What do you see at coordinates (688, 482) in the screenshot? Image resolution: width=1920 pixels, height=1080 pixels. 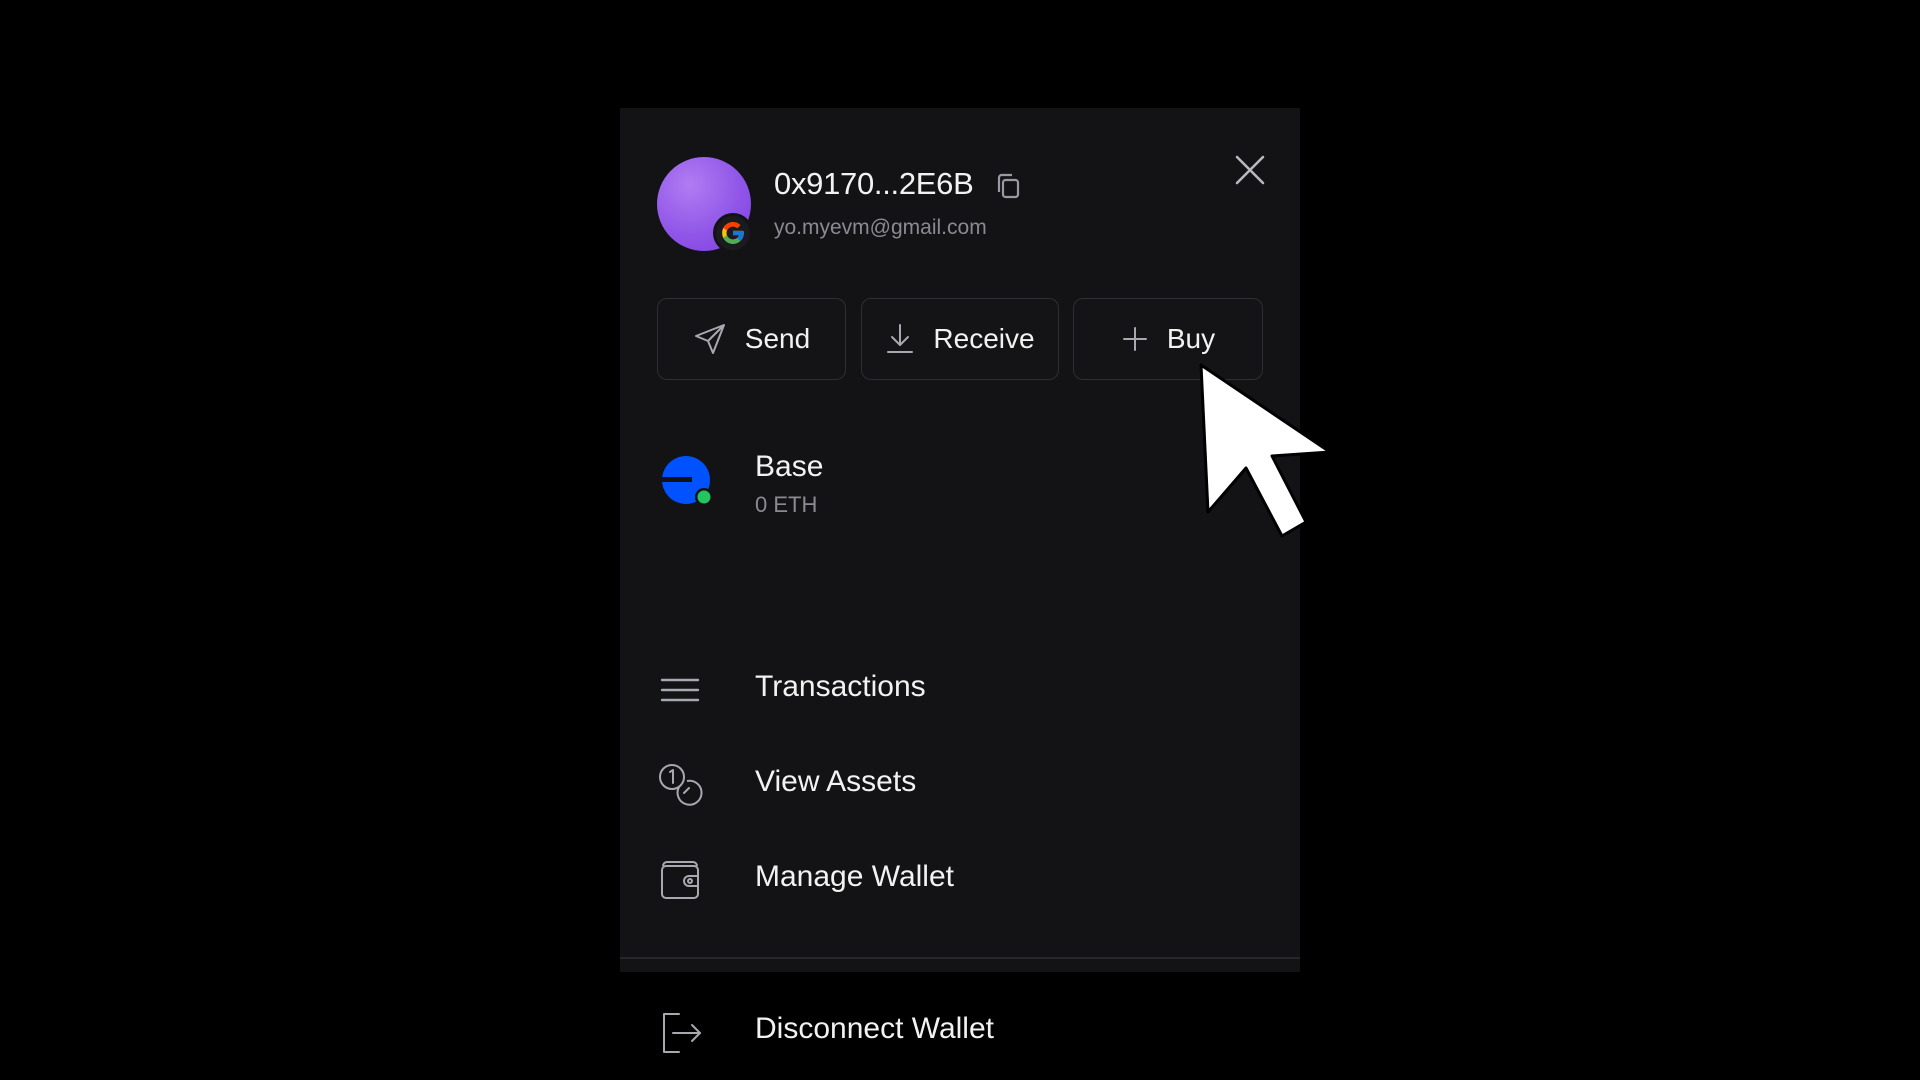 I see `base-network-icon` at bounding box center [688, 482].